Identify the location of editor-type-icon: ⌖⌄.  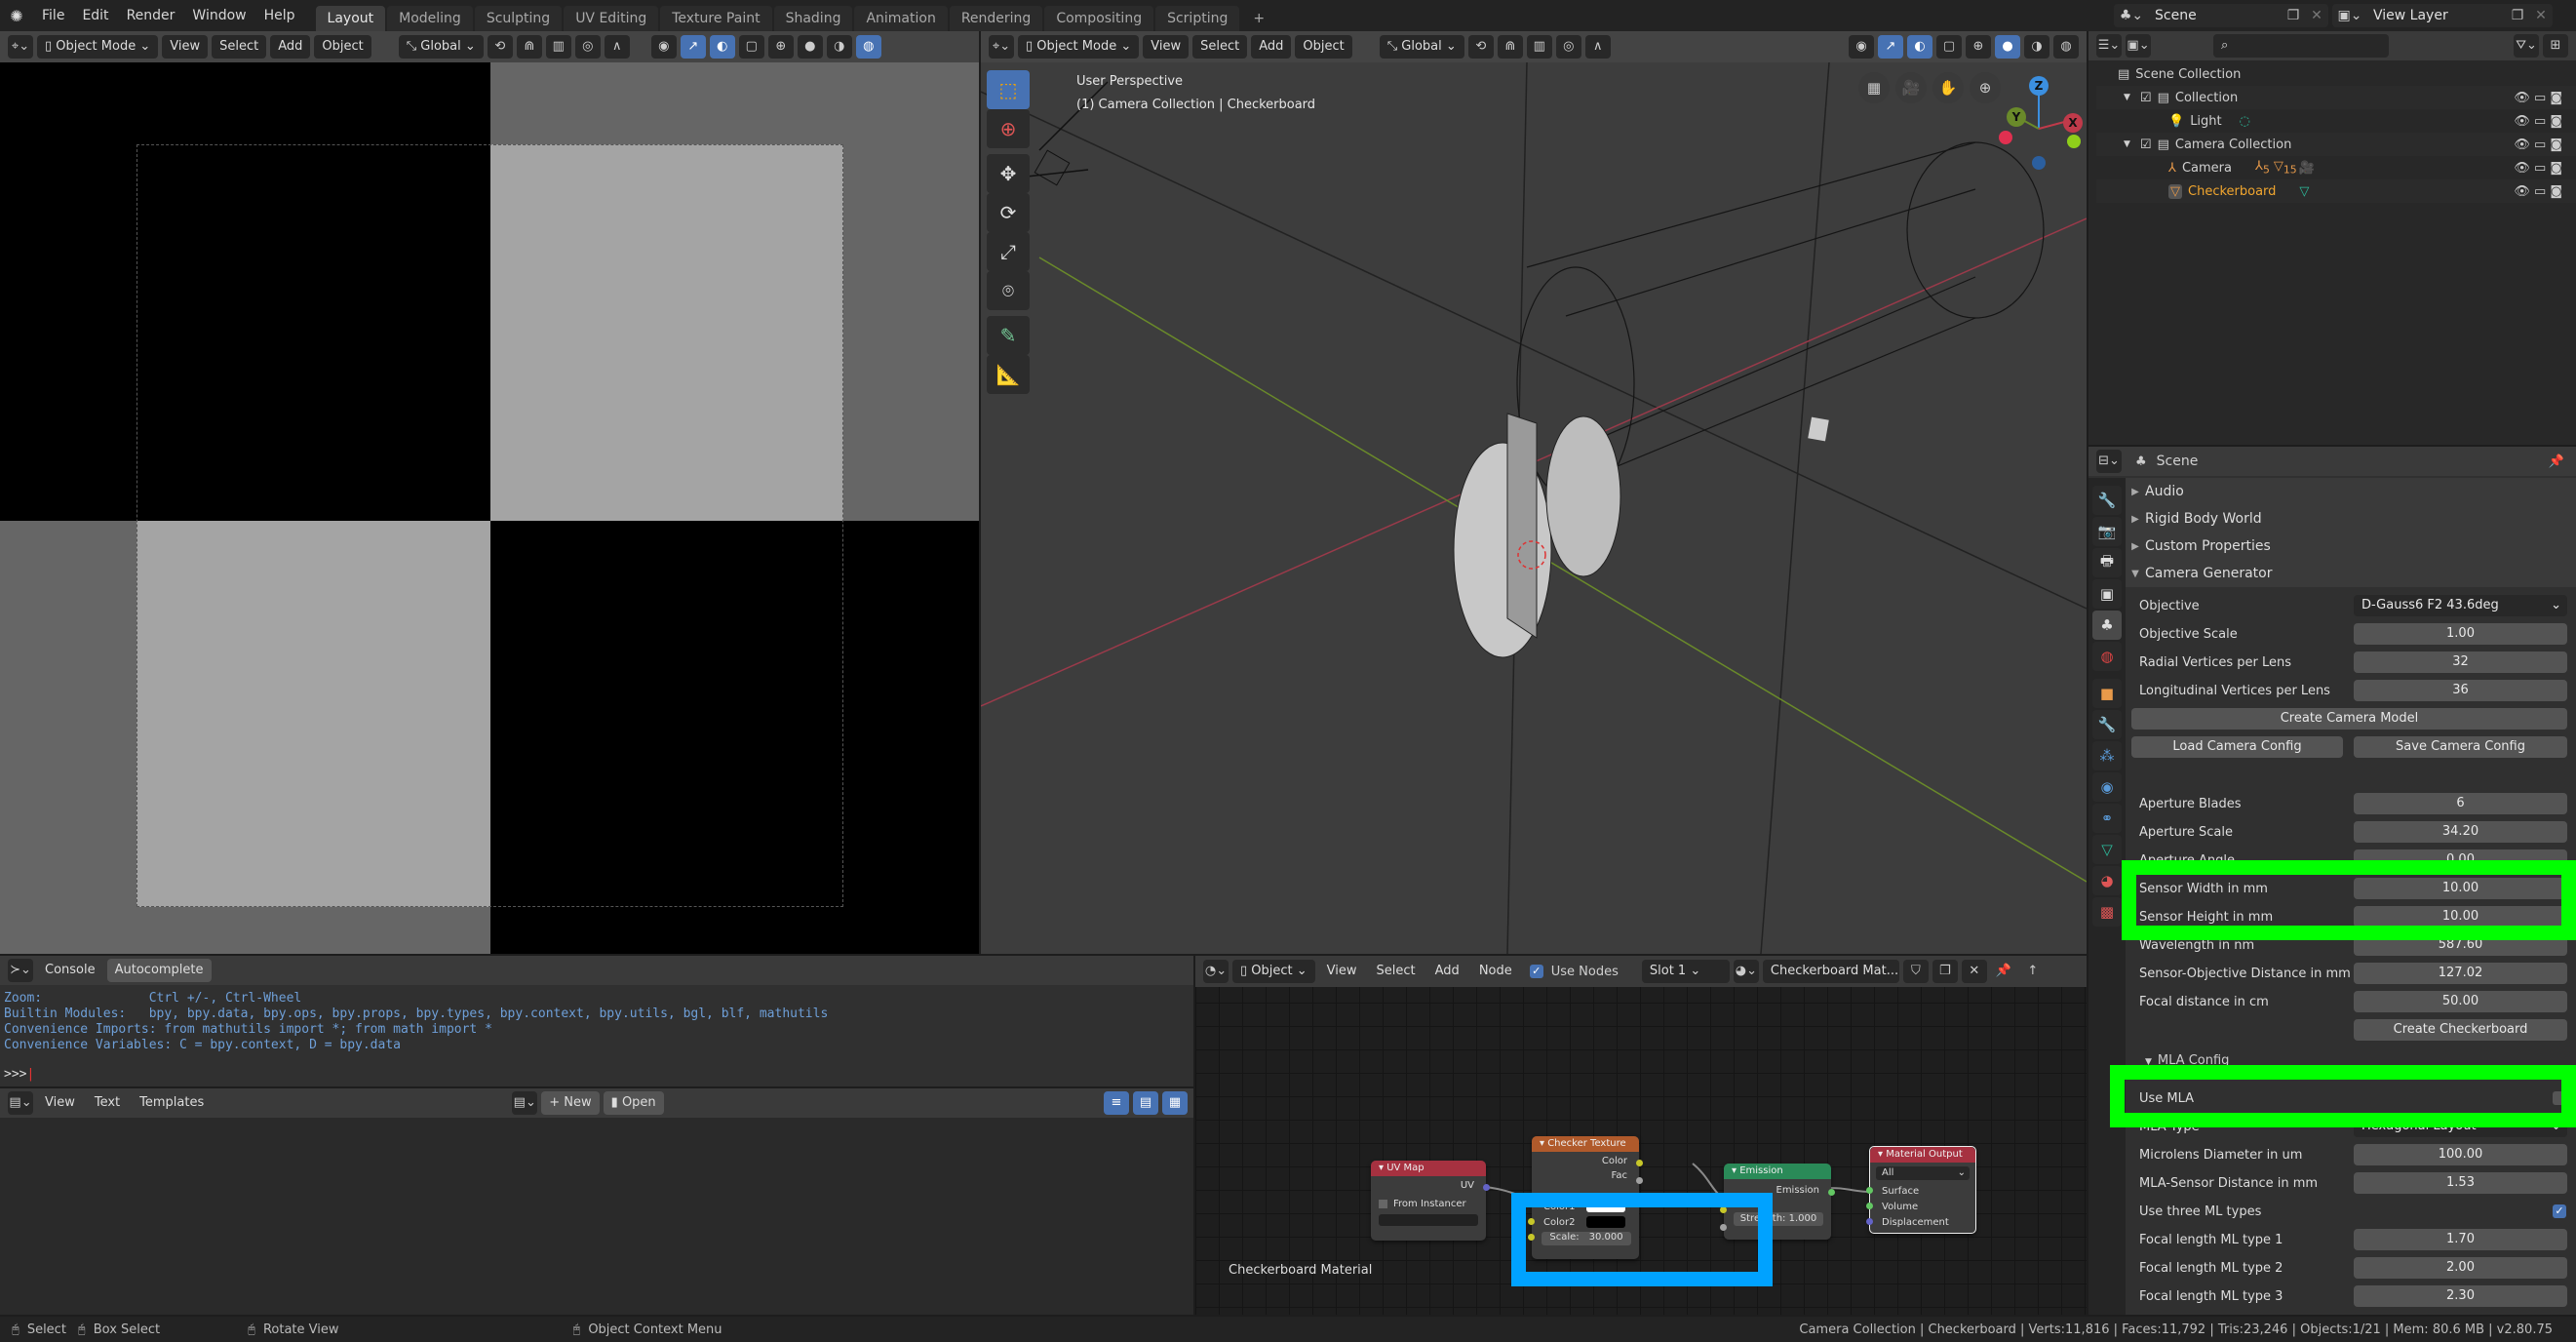
(1001, 47).